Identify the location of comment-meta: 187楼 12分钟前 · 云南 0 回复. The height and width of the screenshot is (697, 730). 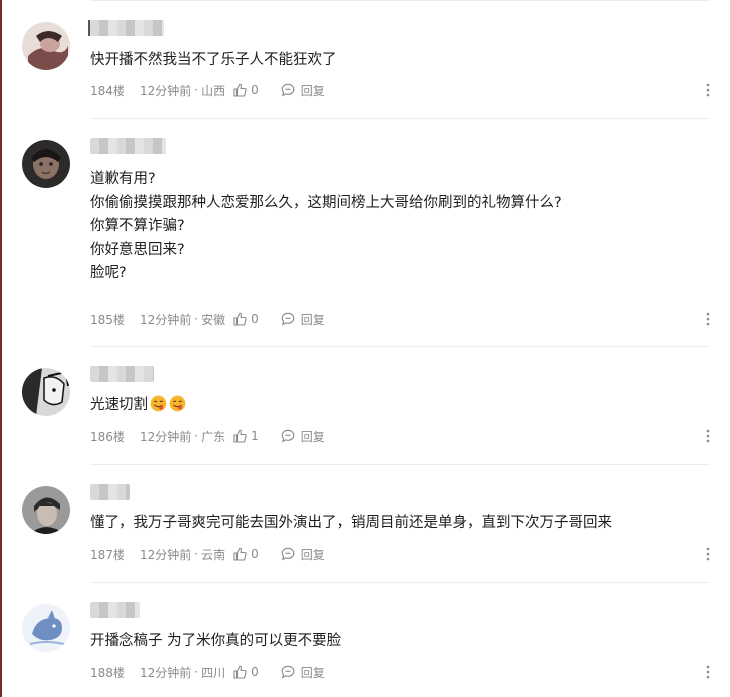
(207, 554).